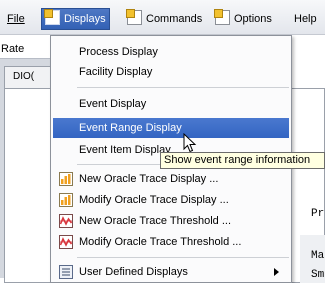 This screenshot has height=283, width=325. What do you see at coordinates (116, 72) in the screenshot?
I see `menu-item-label: Facility Display` at bounding box center [116, 72].